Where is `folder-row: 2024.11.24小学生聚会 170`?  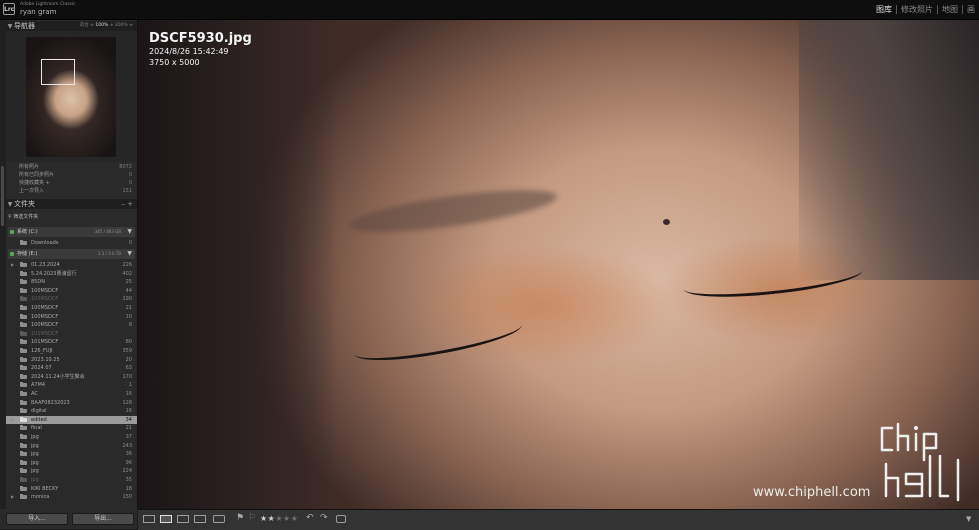 folder-row: 2024.11.24小学生聚会 170 is located at coordinates (71, 377).